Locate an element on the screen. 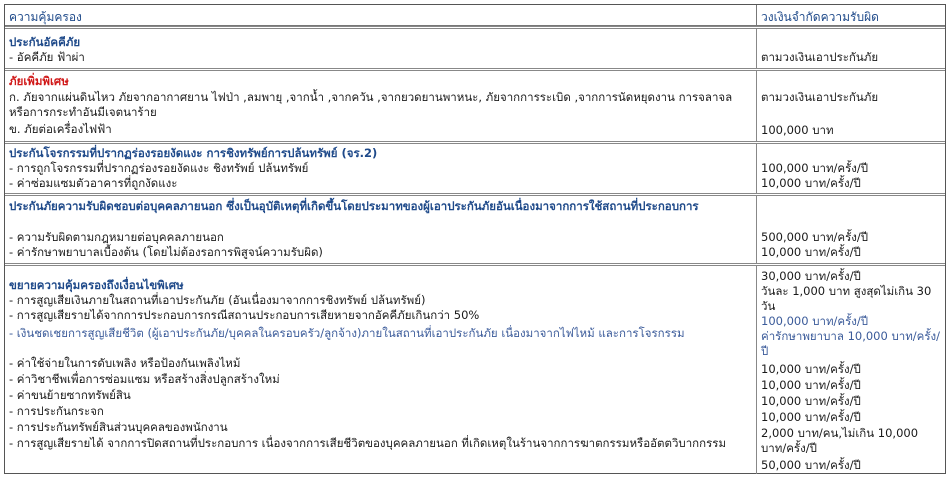 The height and width of the screenshot is (479, 950). section-title: ภัยเพิ่มพิเศษ is located at coordinates (39, 81).